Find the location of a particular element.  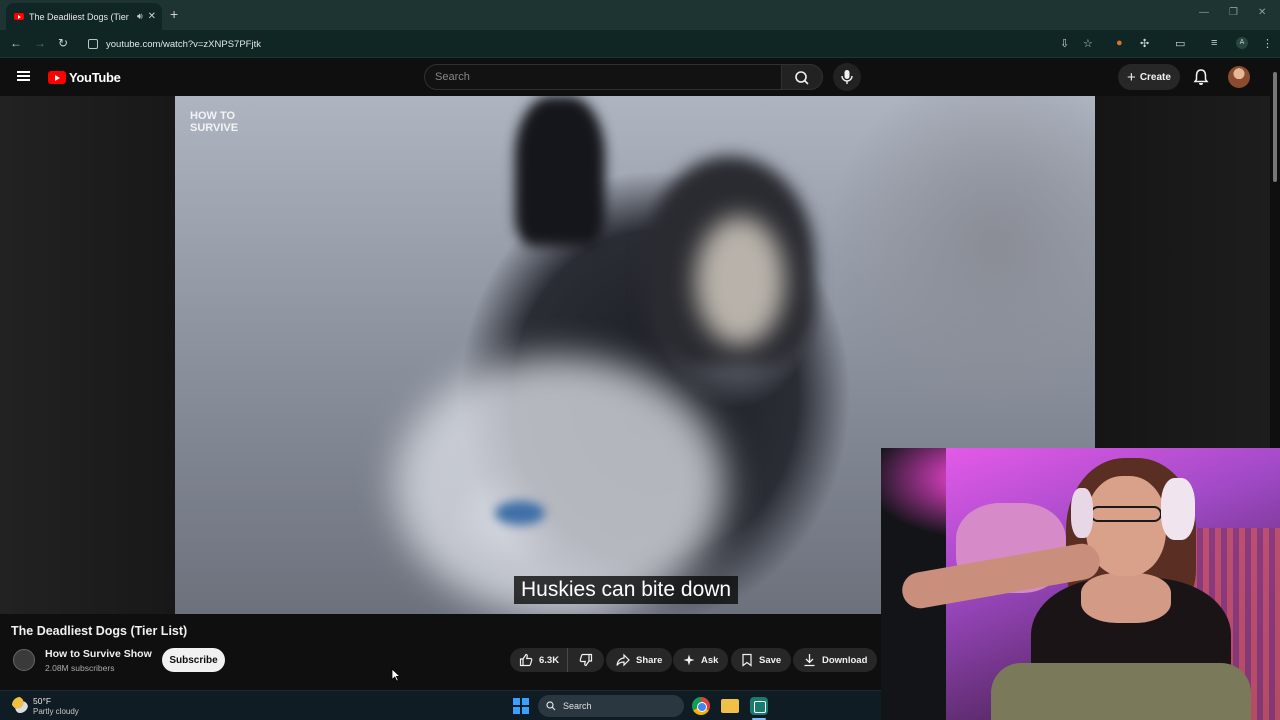

youtube-play-icon is located at coordinates (57, 77).